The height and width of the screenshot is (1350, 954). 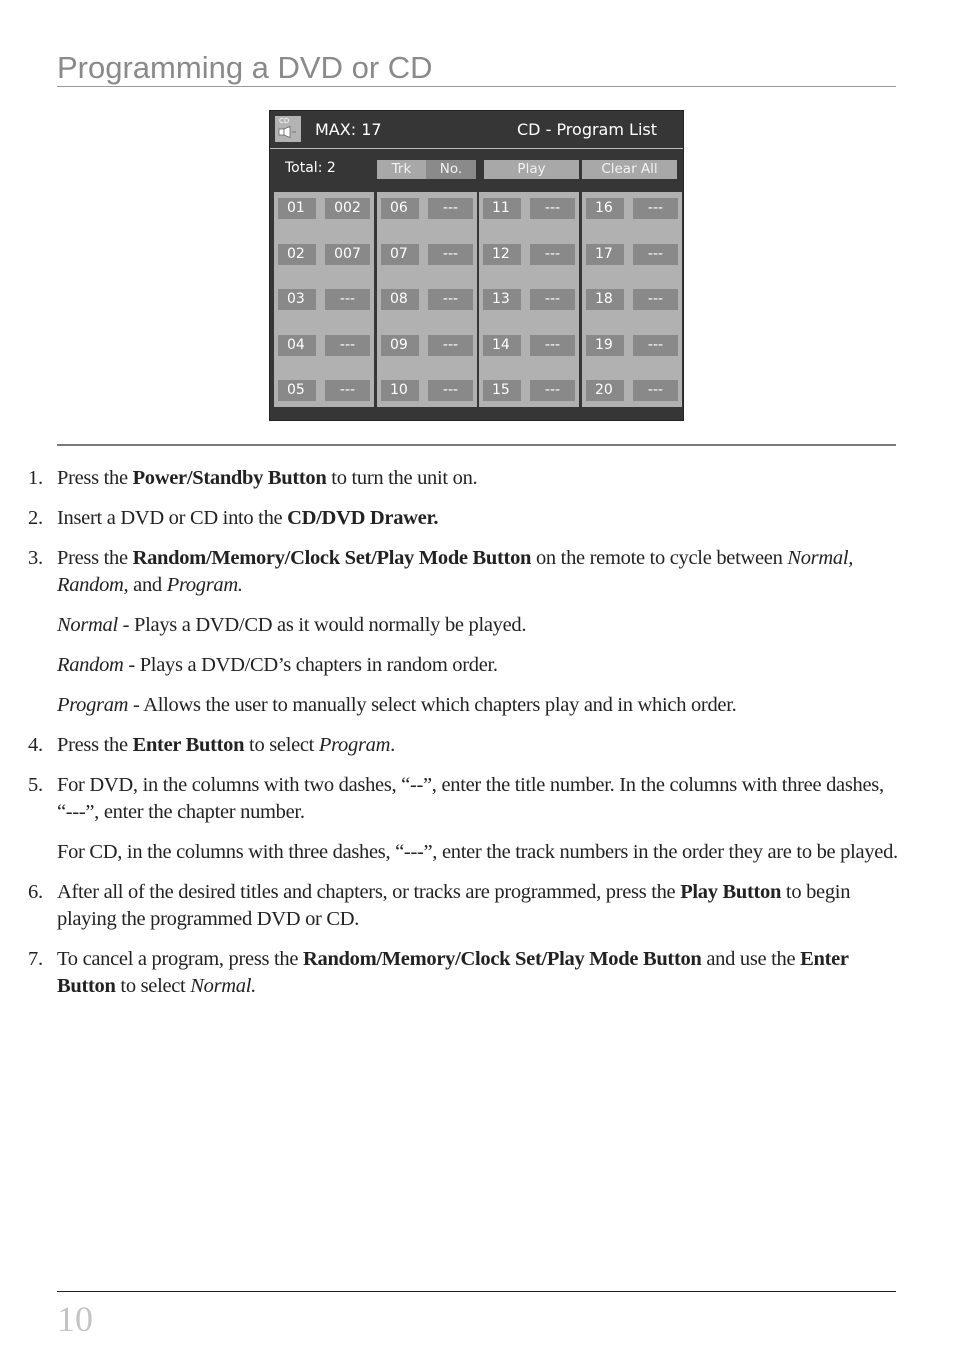 What do you see at coordinates (629, 169) in the screenshot?
I see `clear-all-button: Clear All` at bounding box center [629, 169].